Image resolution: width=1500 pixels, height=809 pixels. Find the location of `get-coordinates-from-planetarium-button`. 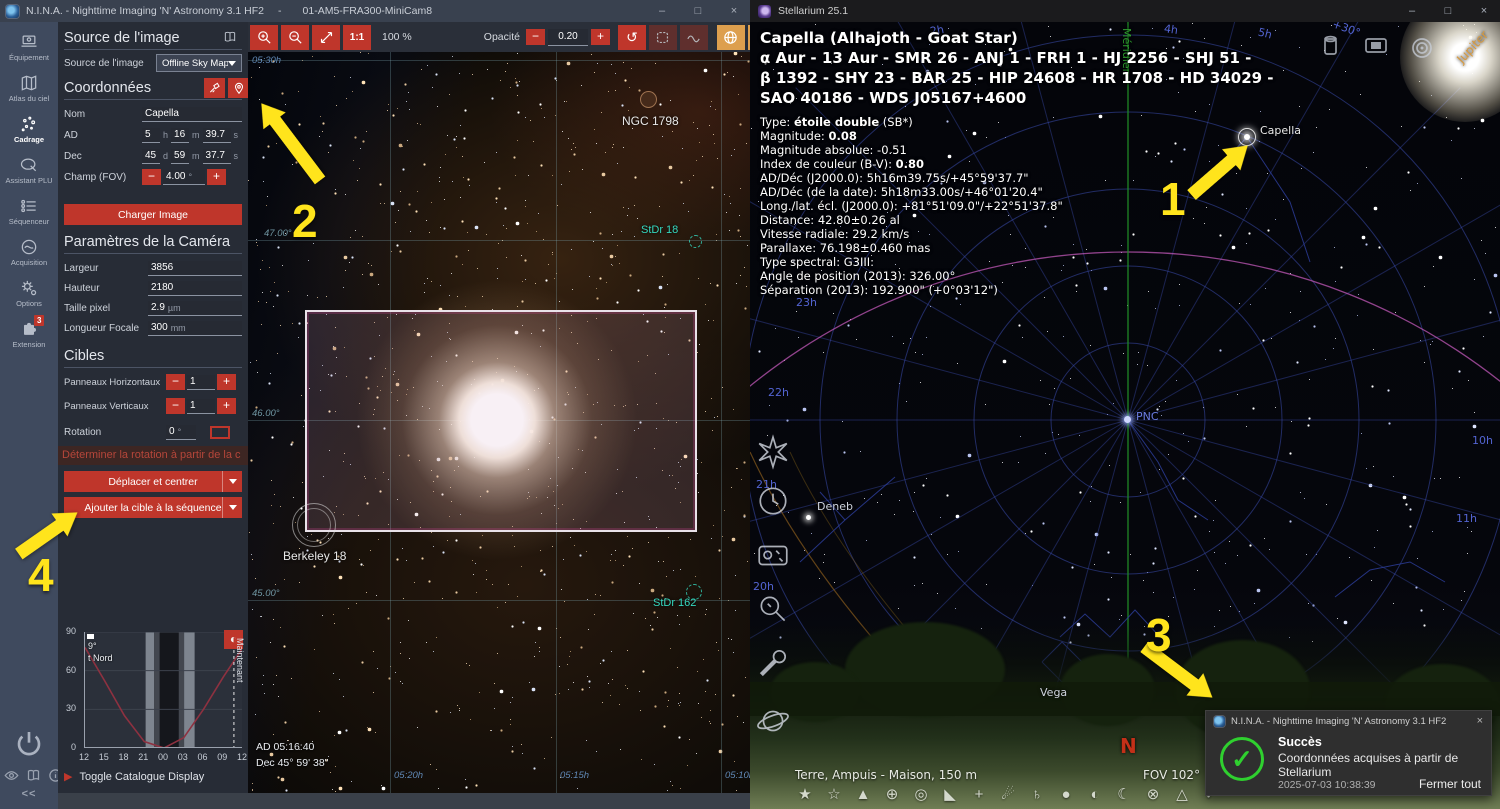

get-coordinates-from-planetarium-button is located at coordinates (238, 88).